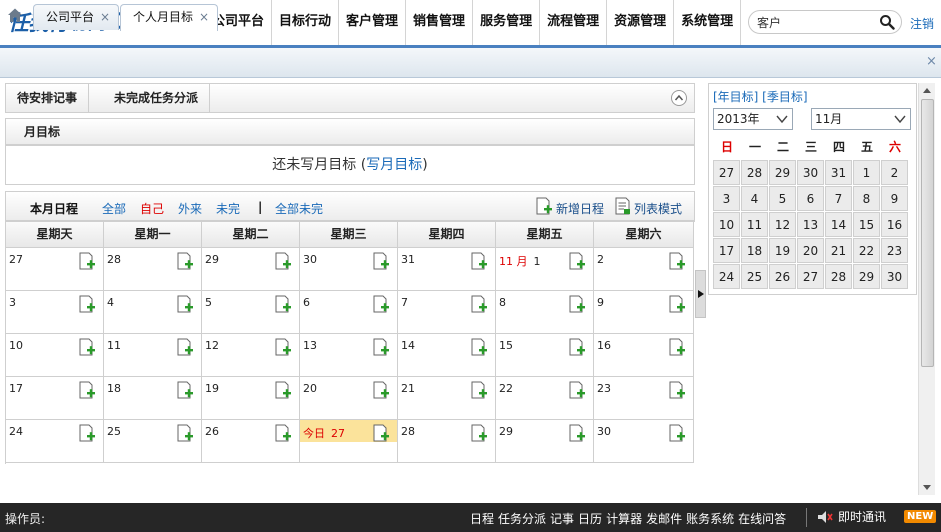  I want to click on nav-item-6: 资源管理, so click(641, 23).